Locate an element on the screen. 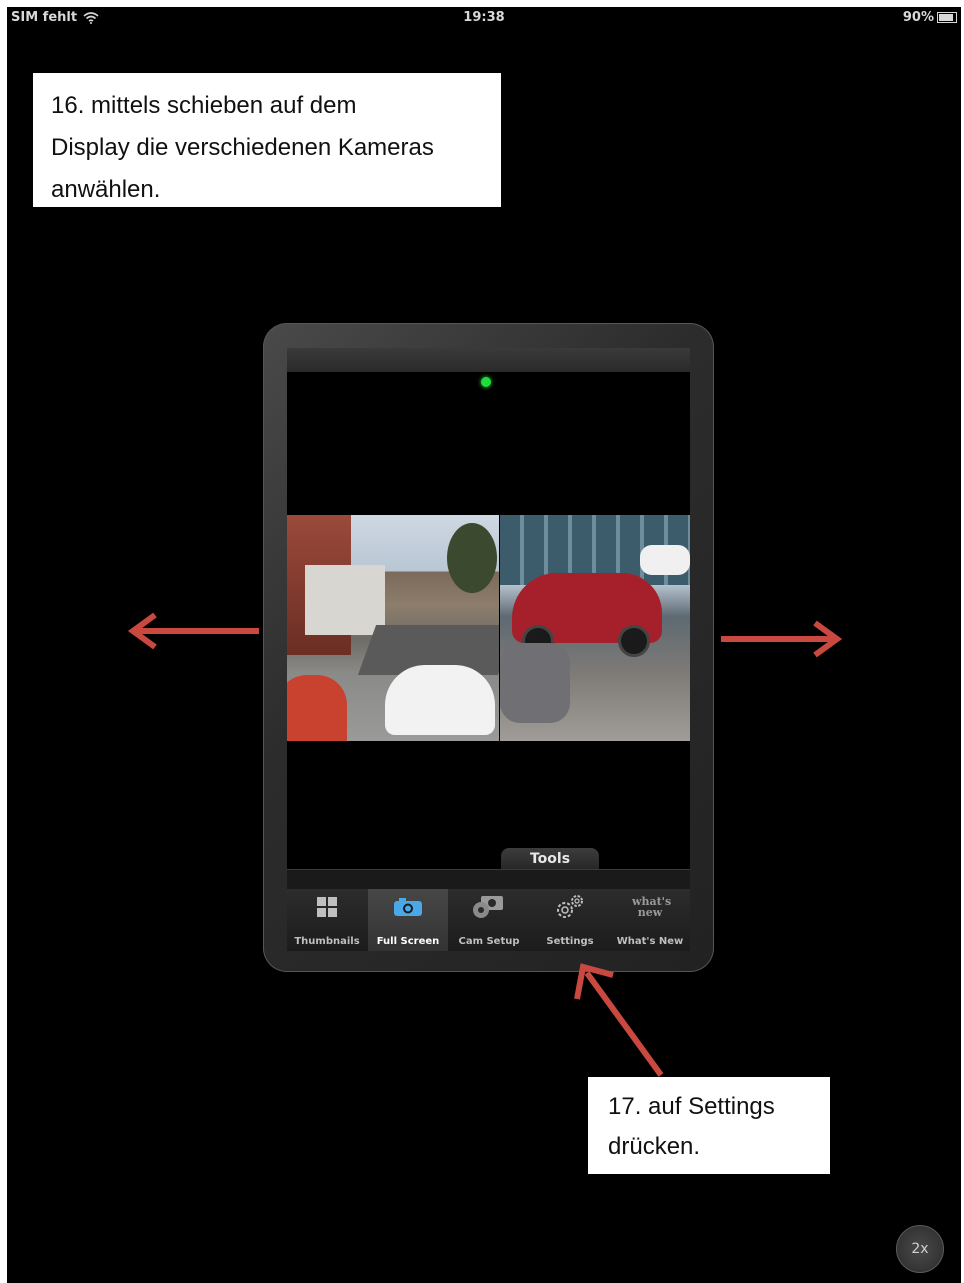  tab-thumbnails: Thumbnails is located at coordinates (327, 920).